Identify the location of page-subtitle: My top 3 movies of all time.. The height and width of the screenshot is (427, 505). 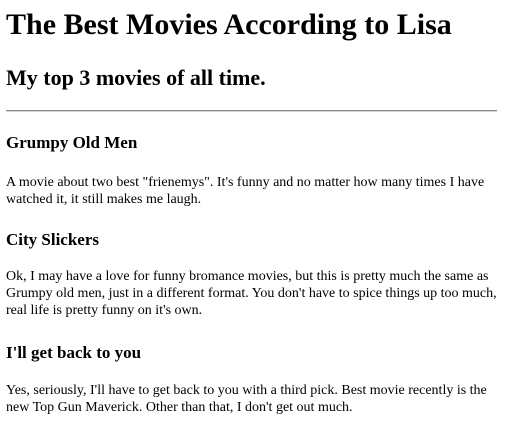
(136, 77).